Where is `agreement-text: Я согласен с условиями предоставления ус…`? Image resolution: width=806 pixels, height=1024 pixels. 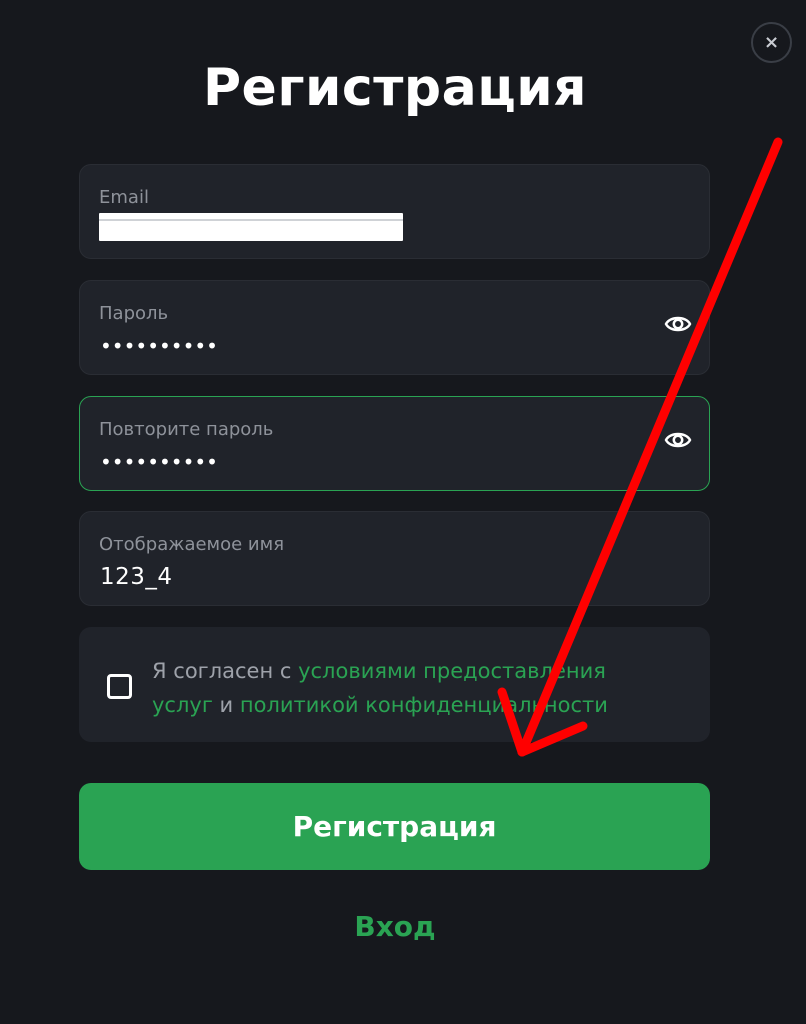
agreement-text: Я согласен с условиями предоставления ус… is located at coordinates (402, 688).